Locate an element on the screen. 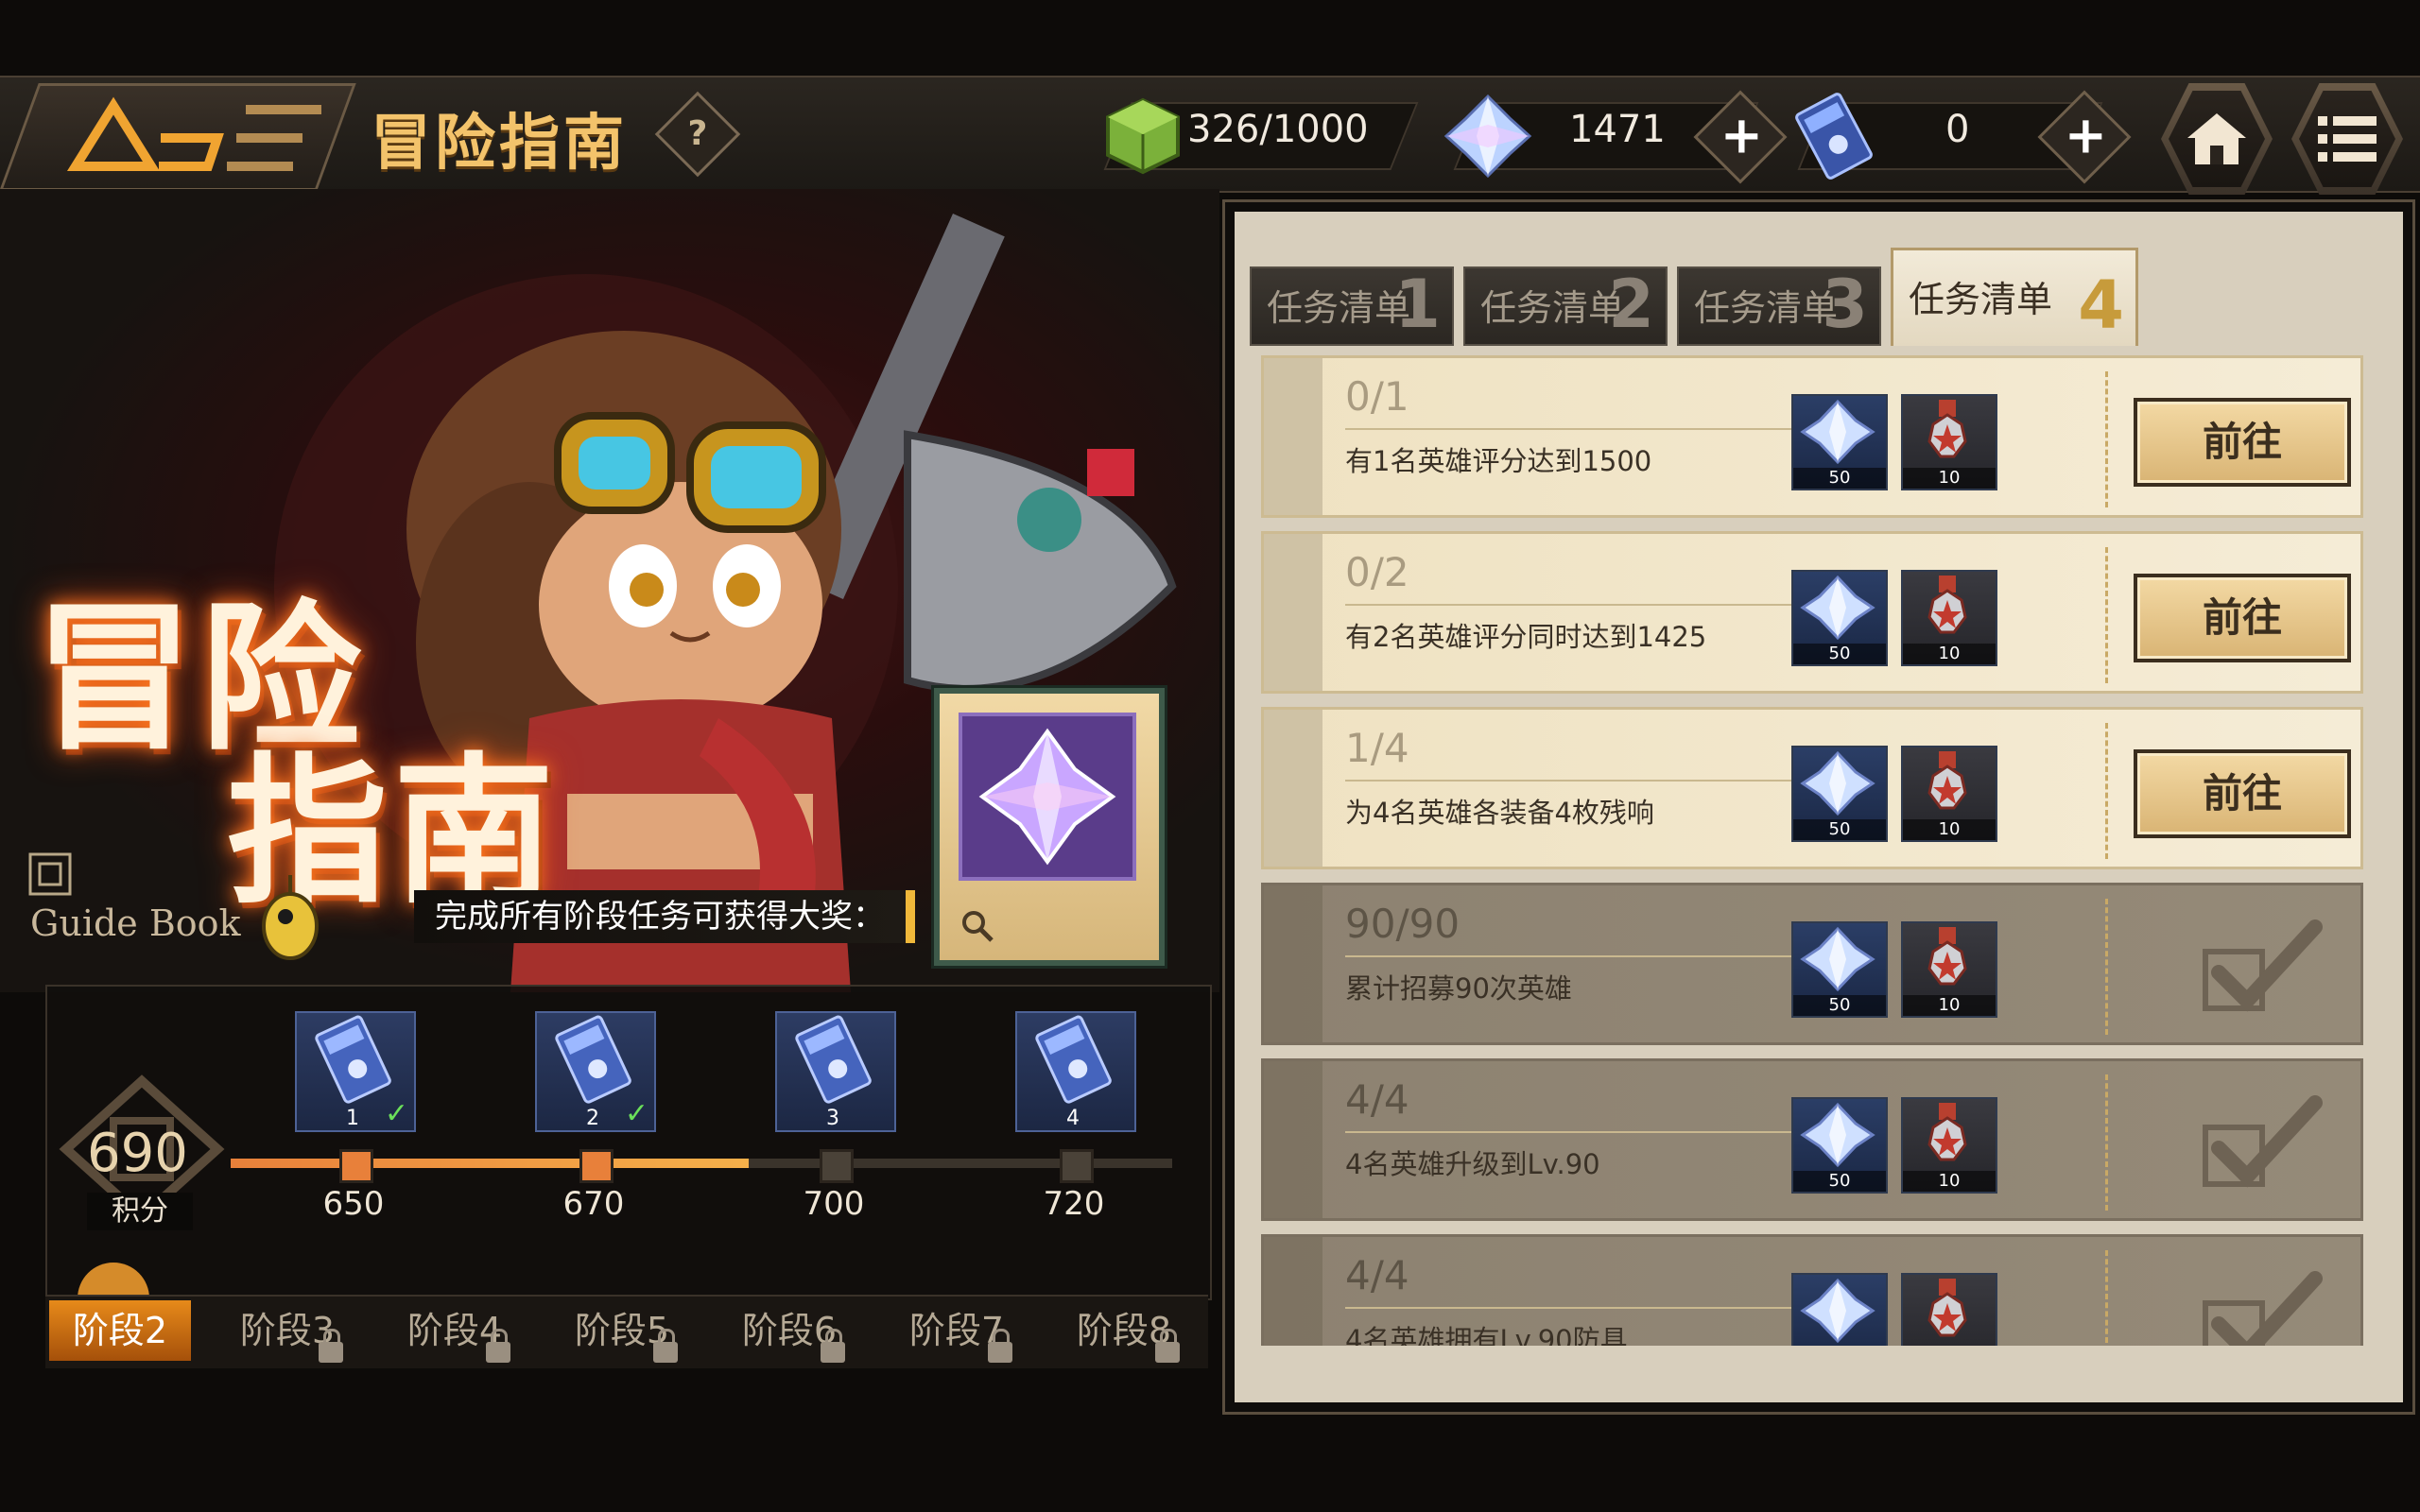  milestone-reward: 4 is located at coordinates (1075, 1071).